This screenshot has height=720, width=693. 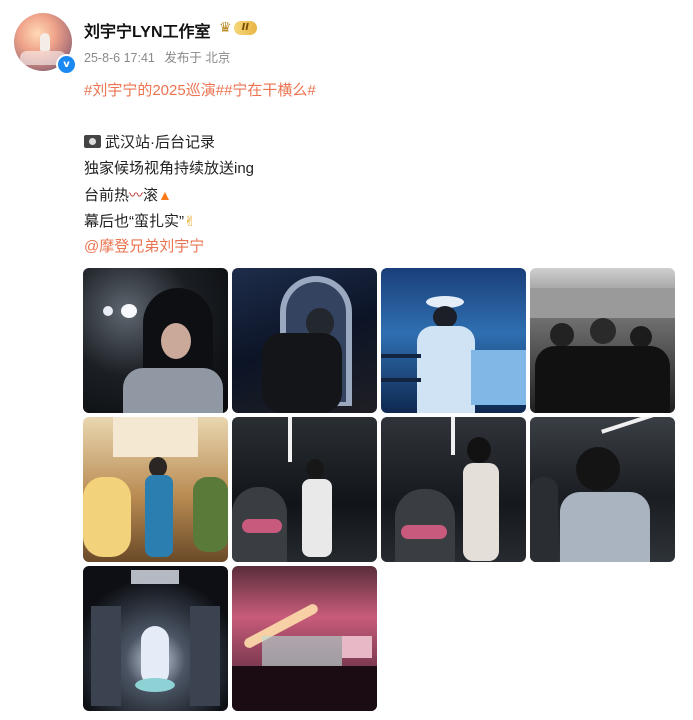 I want to click on verified-icon: v, so click(x=66, y=64).